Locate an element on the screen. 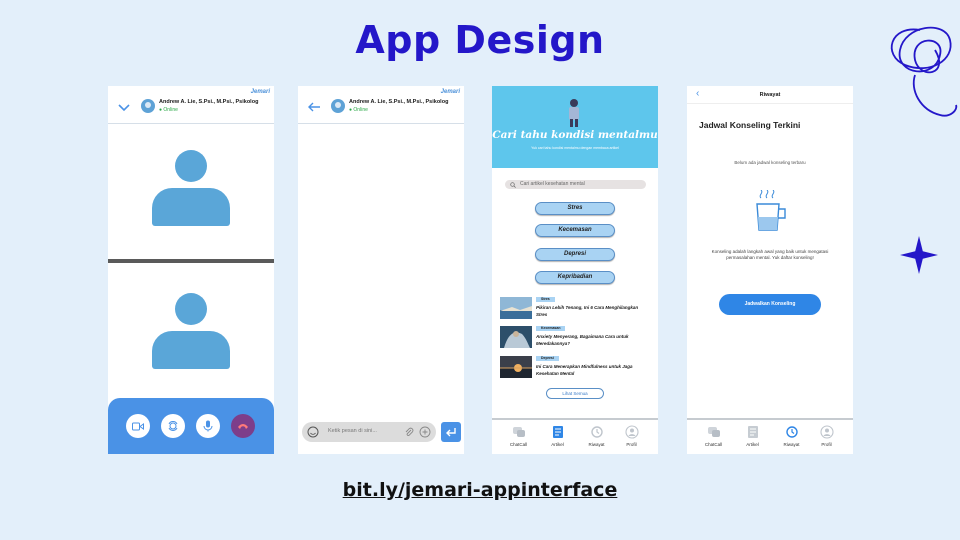 The image size is (960, 540). chevron-down-icon is located at coordinates (124, 107).